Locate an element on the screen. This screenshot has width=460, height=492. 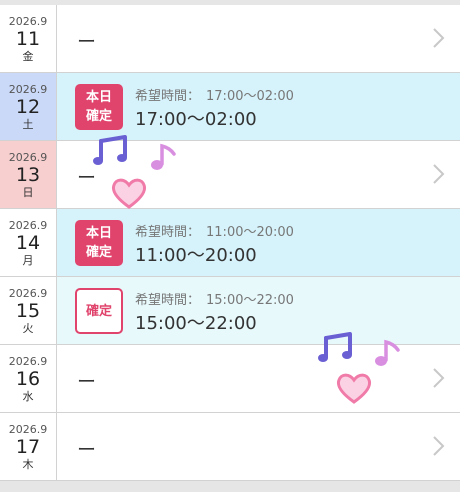
date-cell: 2026.9 14 月 is located at coordinates (28, 242).